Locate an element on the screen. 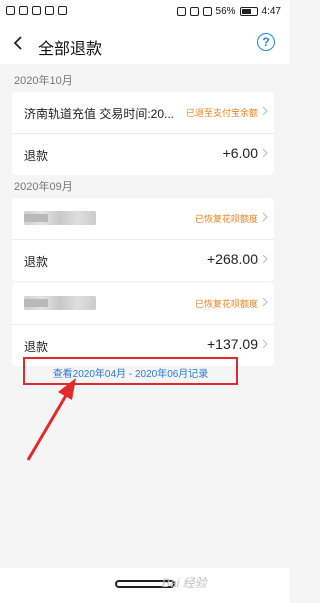  battery-percentage: 56% is located at coordinates (225, 11).